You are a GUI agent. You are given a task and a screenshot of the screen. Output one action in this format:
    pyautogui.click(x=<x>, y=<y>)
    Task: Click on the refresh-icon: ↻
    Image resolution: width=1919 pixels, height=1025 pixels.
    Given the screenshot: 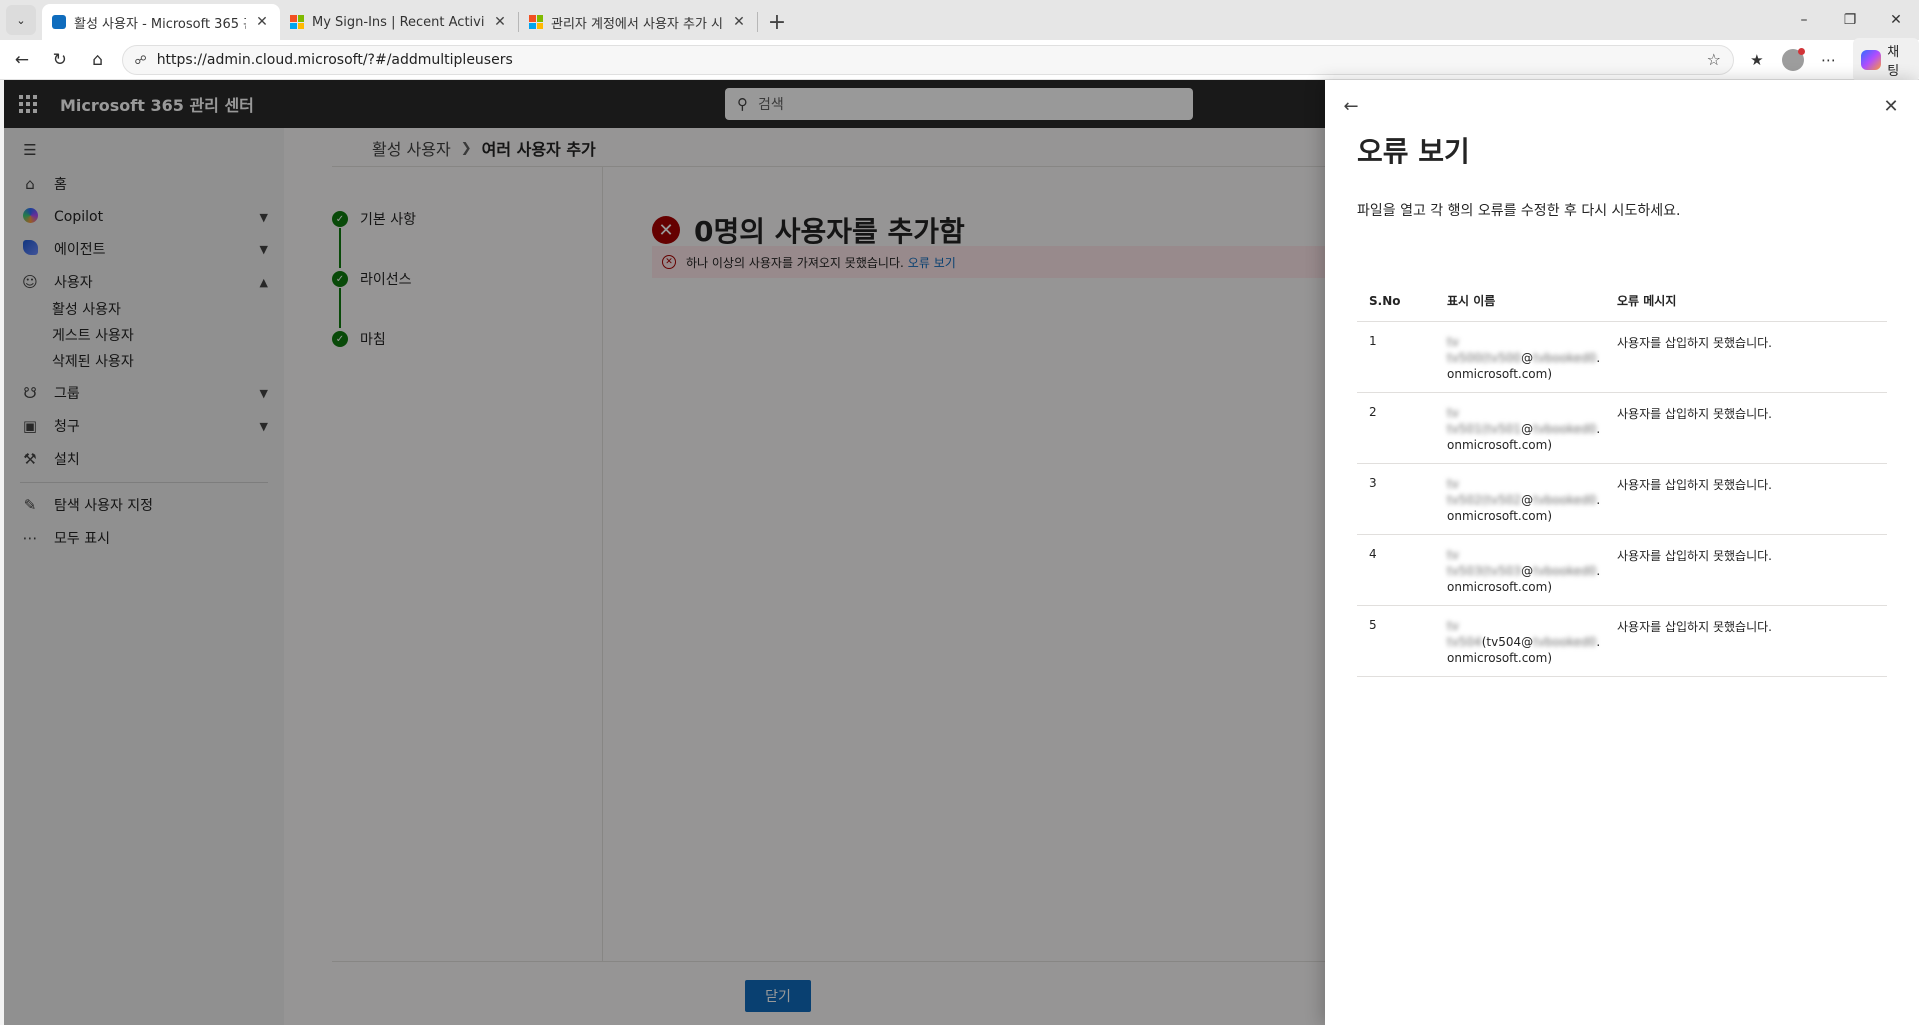 What is the action you would take?
    pyautogui.click(x=60, y=60)
    